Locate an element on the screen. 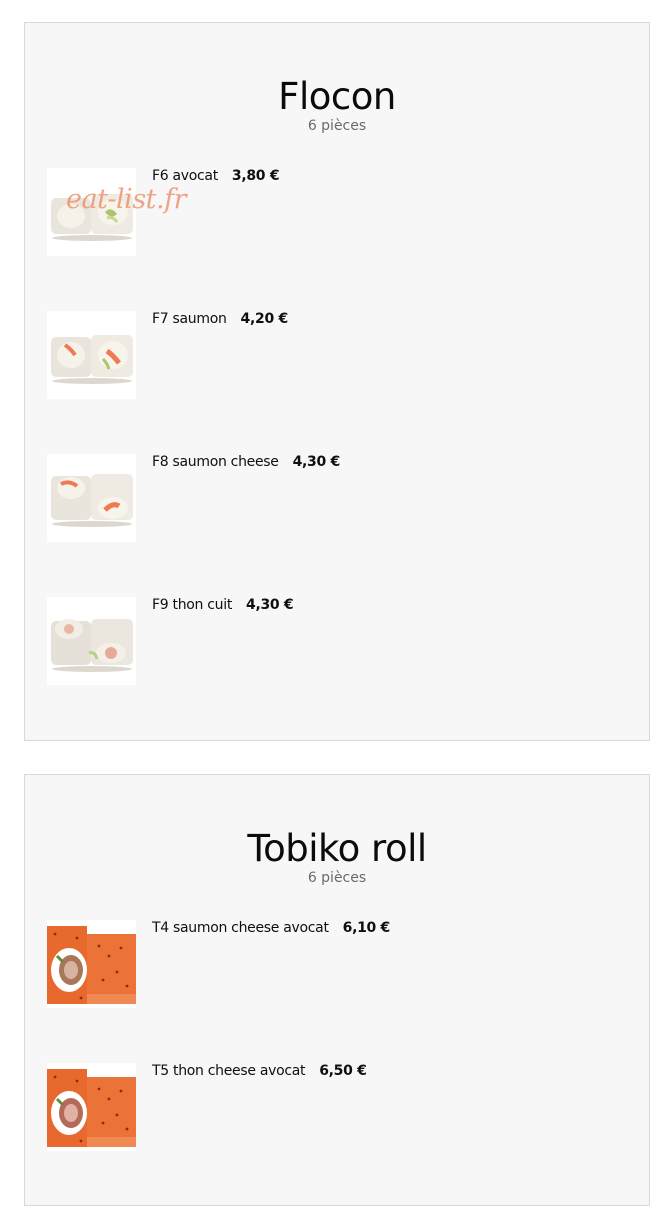  item-price: 6,50 € is located at coordinates (343, 1071).